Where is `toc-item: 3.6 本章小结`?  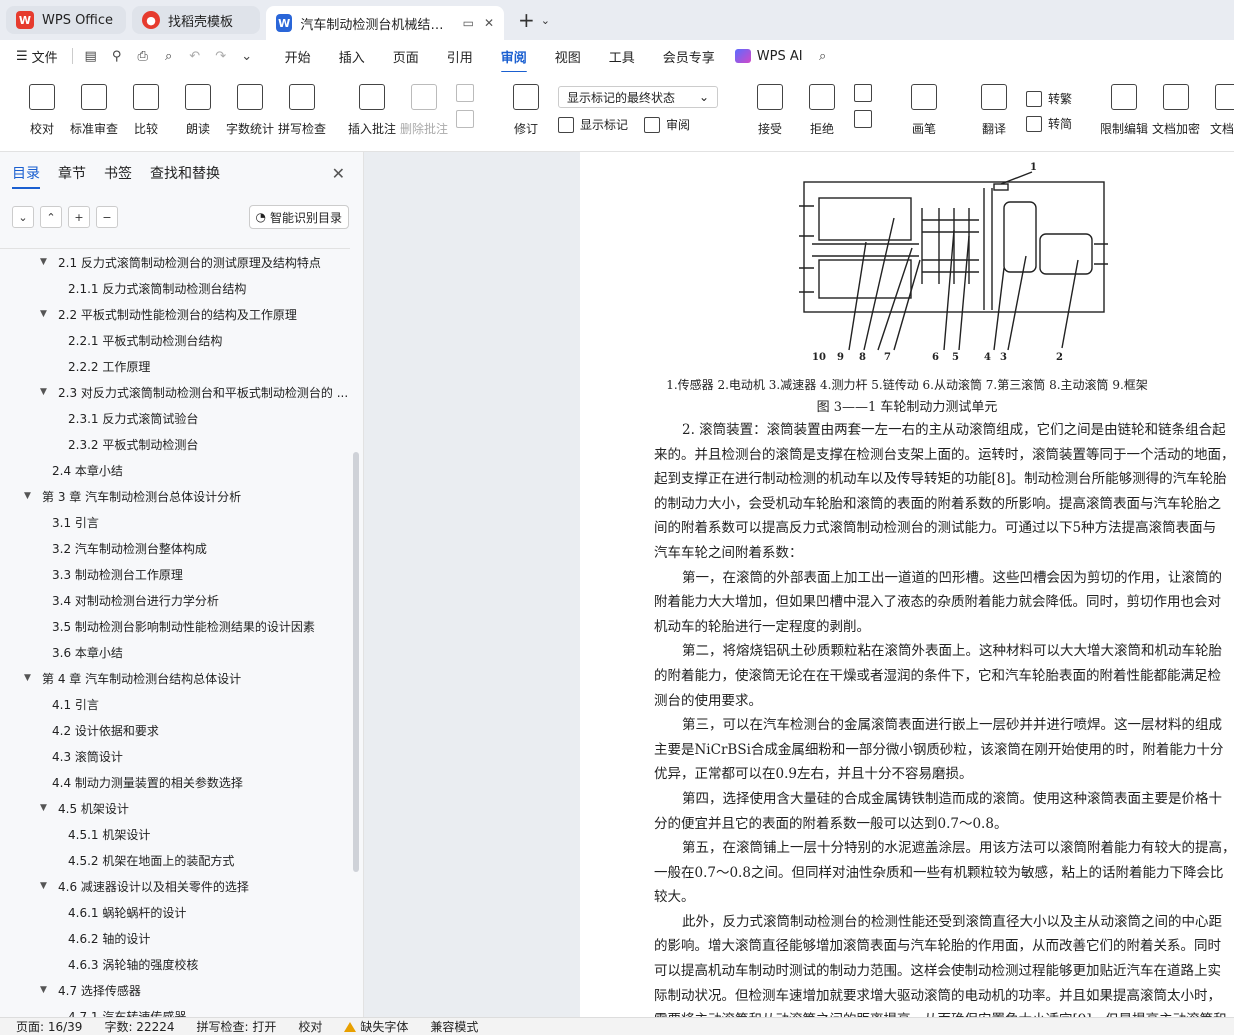 toc-item: 3.6 本章小结 is located at coordinates (175, 652).